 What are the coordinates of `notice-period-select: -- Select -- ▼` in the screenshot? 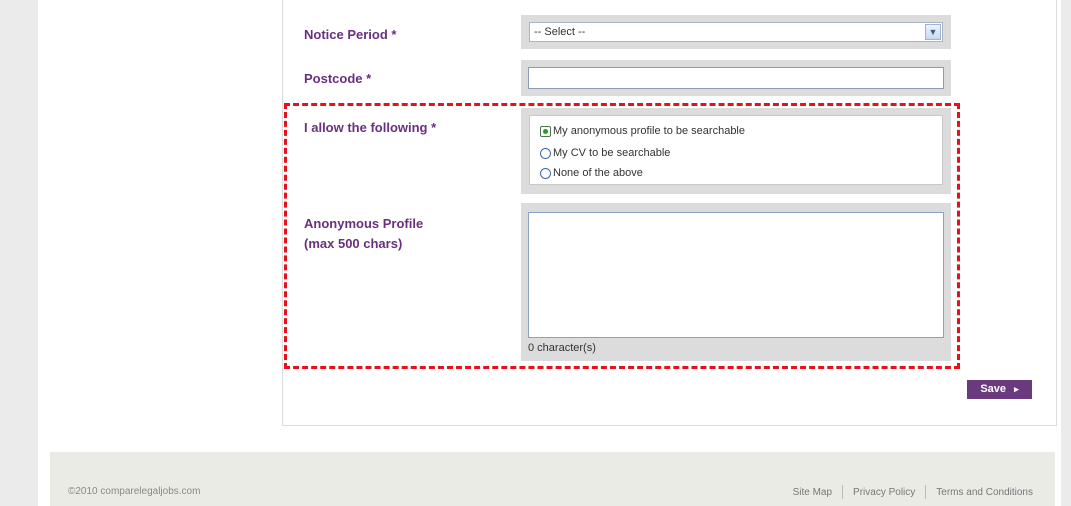 It's located at (736, 32).